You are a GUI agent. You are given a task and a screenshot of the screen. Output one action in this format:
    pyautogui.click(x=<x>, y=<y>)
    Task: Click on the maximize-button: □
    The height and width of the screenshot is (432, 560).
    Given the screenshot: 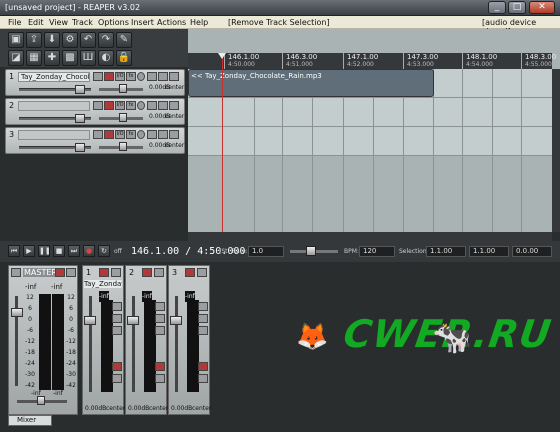 What is the action you would take?
    pyautogui.click(x=517, y=7)
    